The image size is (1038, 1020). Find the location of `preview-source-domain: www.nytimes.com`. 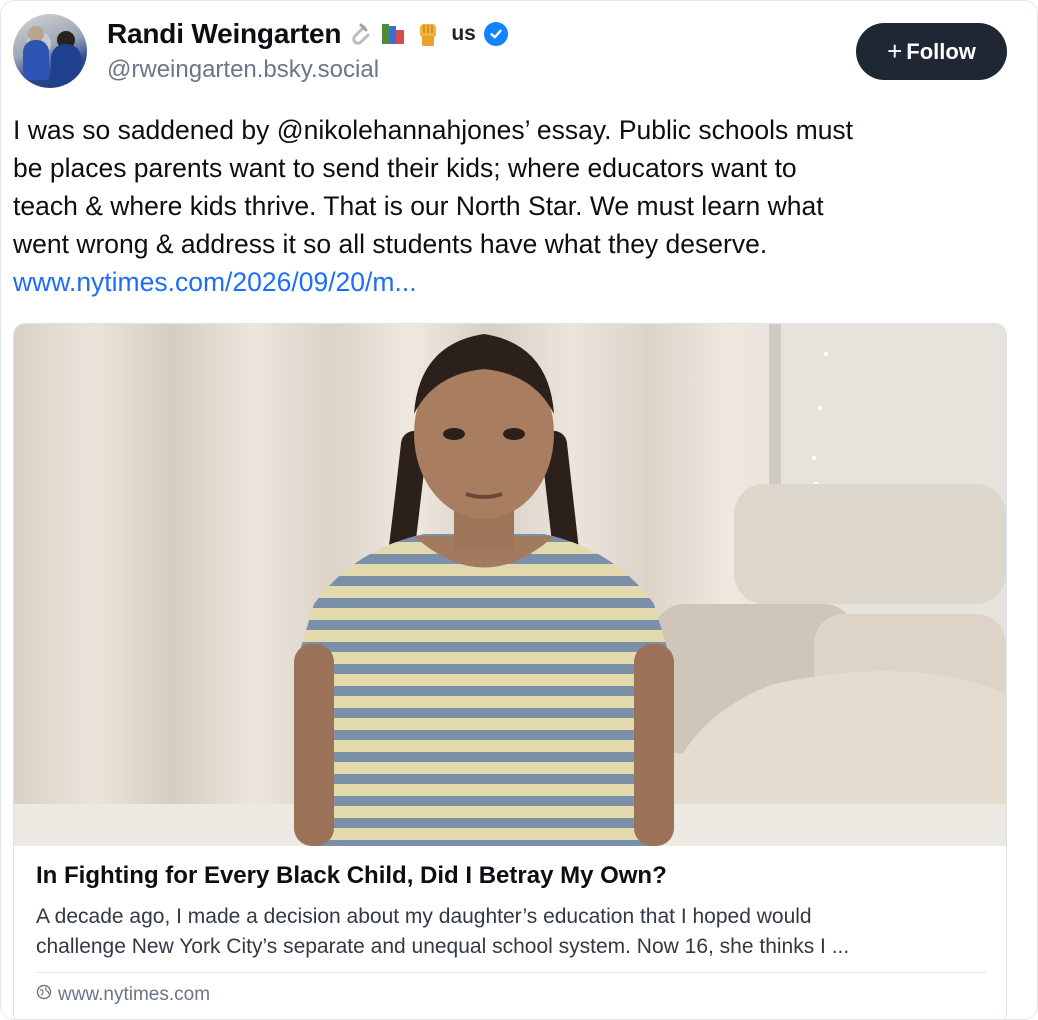

preview-source-domain: www.nytimes.com is located at coordinates (134, 994).